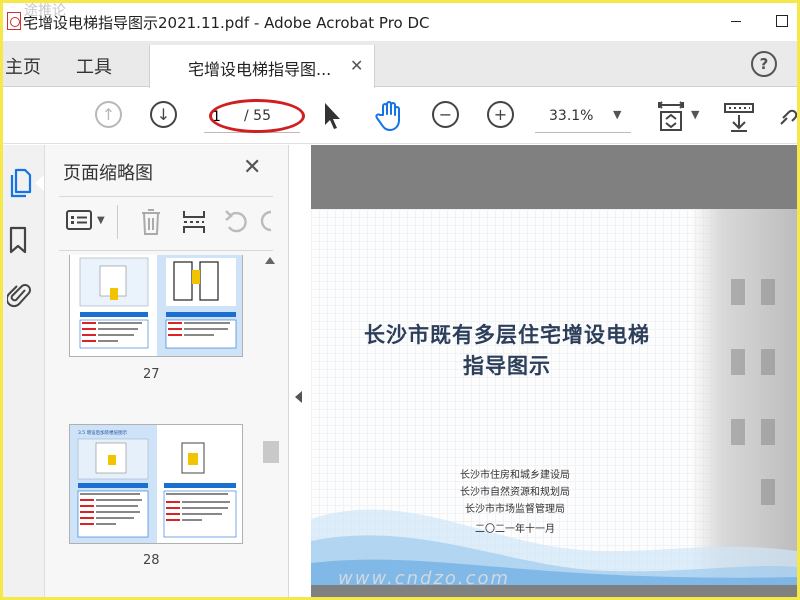 The height and width of the screenshot is (600, 800). I want to click on hand-tool-icon, so click(390, 116).